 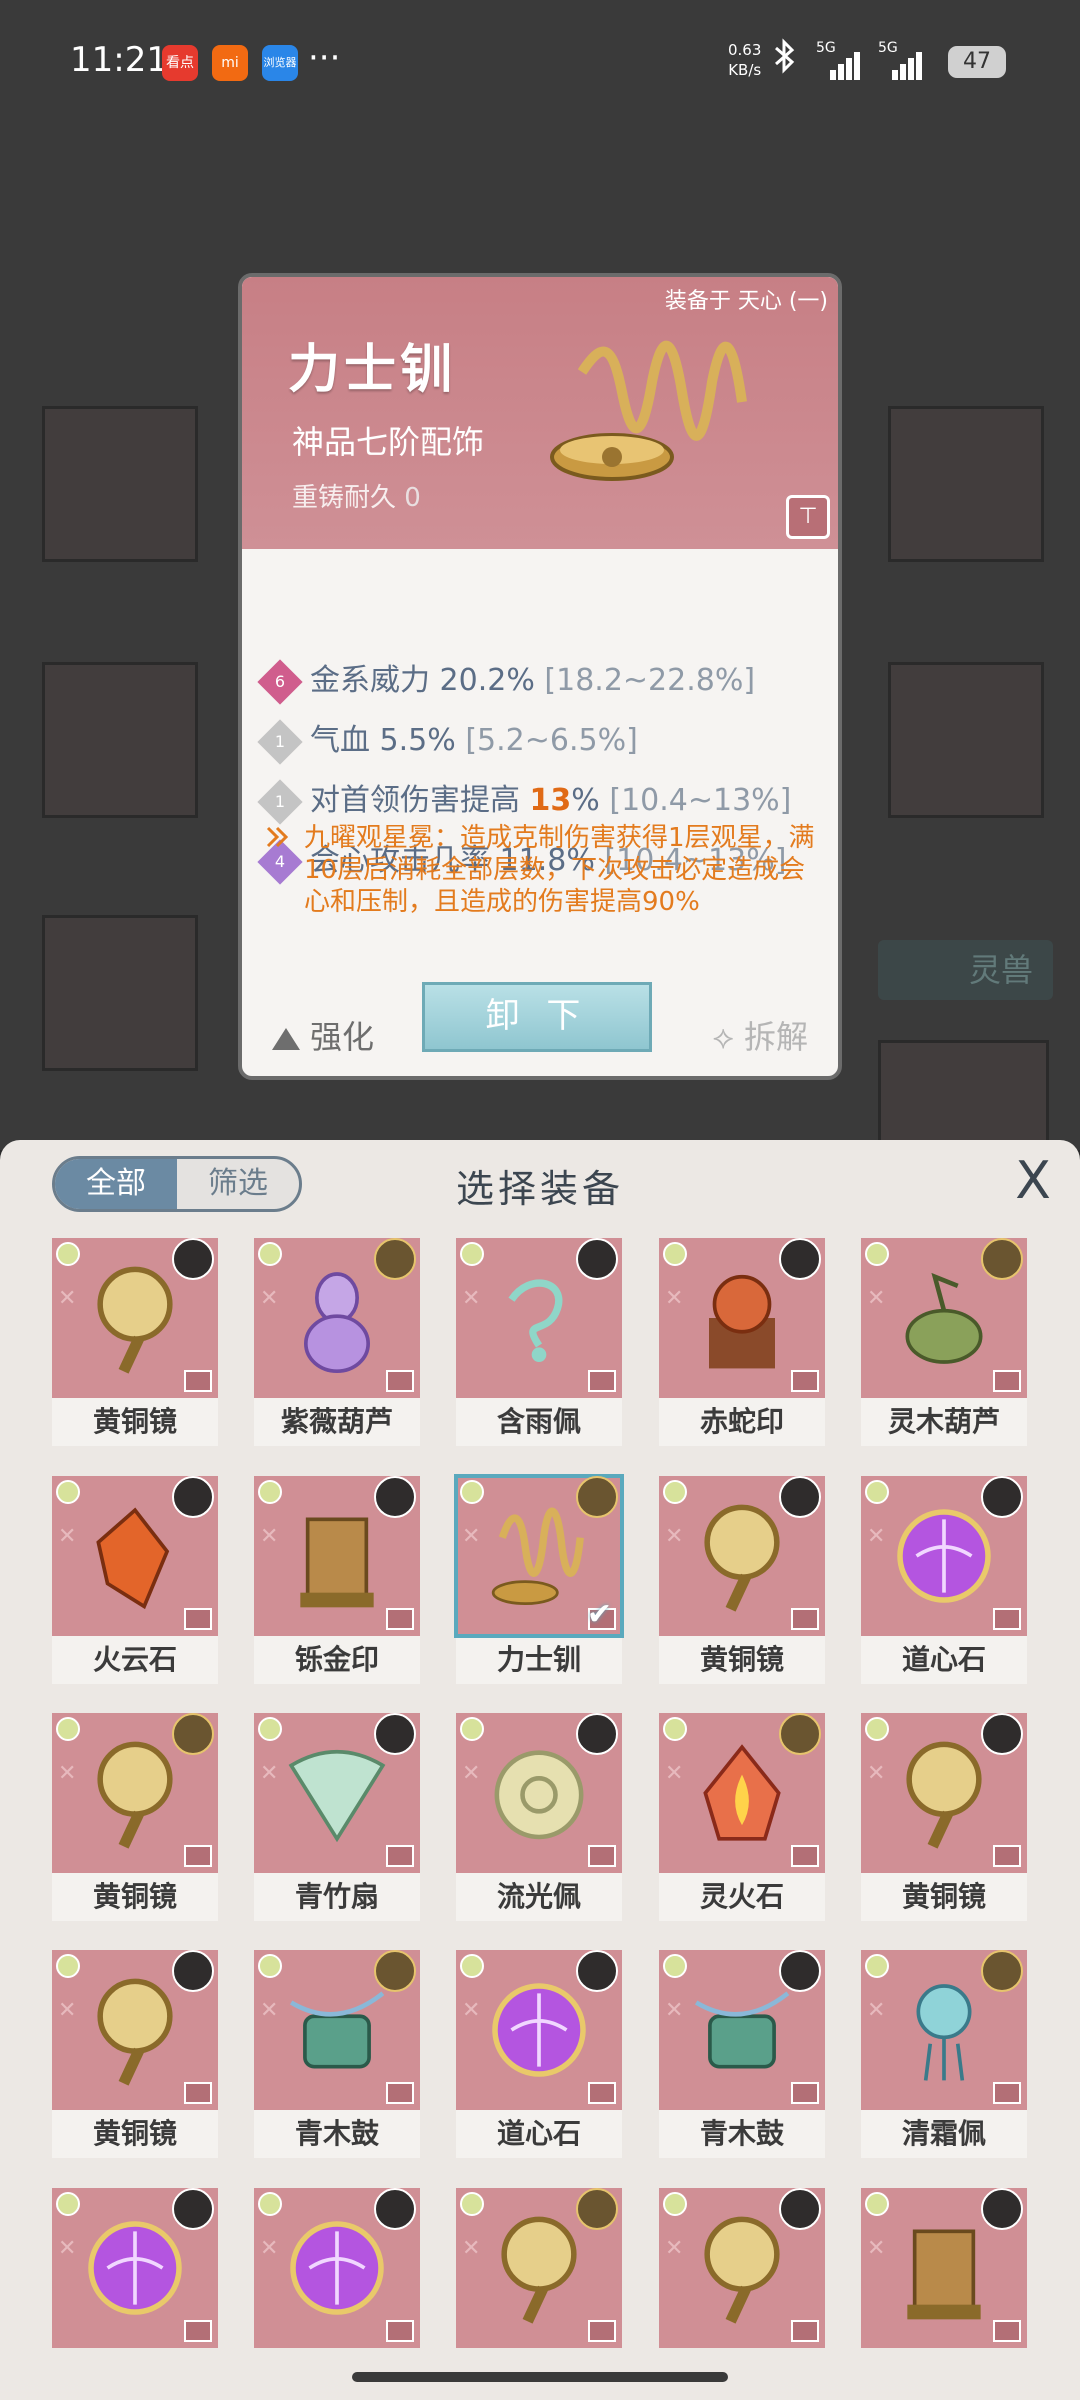 What do you see at coordinates (539, 1556) in the screenshot?
I see `equipment-item-frame: ✕ ✔` at bounding box center [539, 1556].